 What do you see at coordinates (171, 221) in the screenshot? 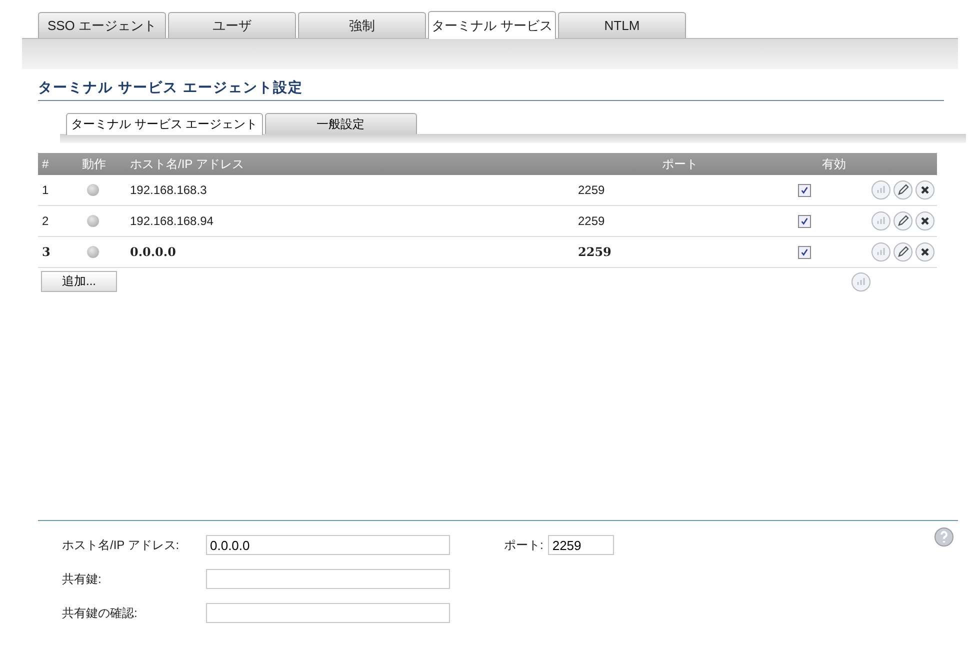
I see `host-cell-text: 192.168.168.94` at bounding box center [171, 221].